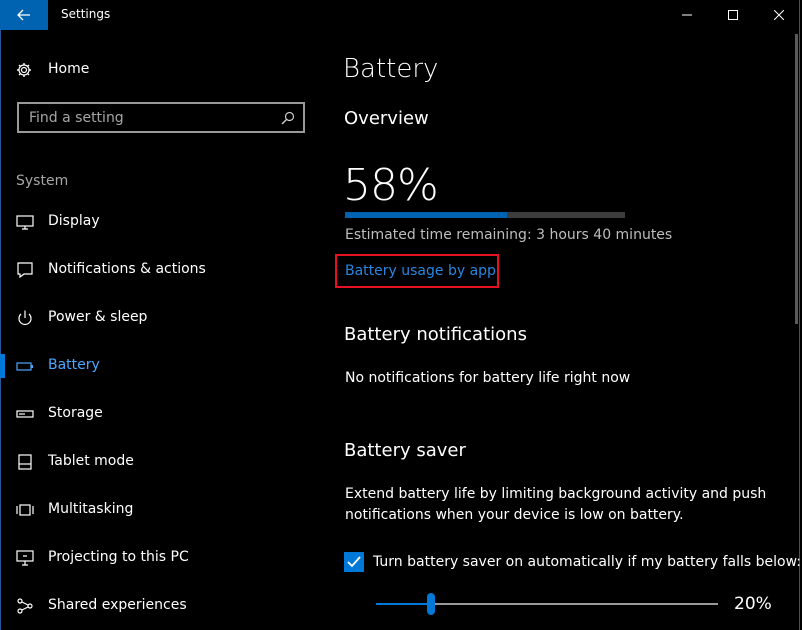 The image size is (802, 630). What do you see at coordinates (25, 558) in the screenshot?
I see `projecting-icon` at bounding box center [25, 558].